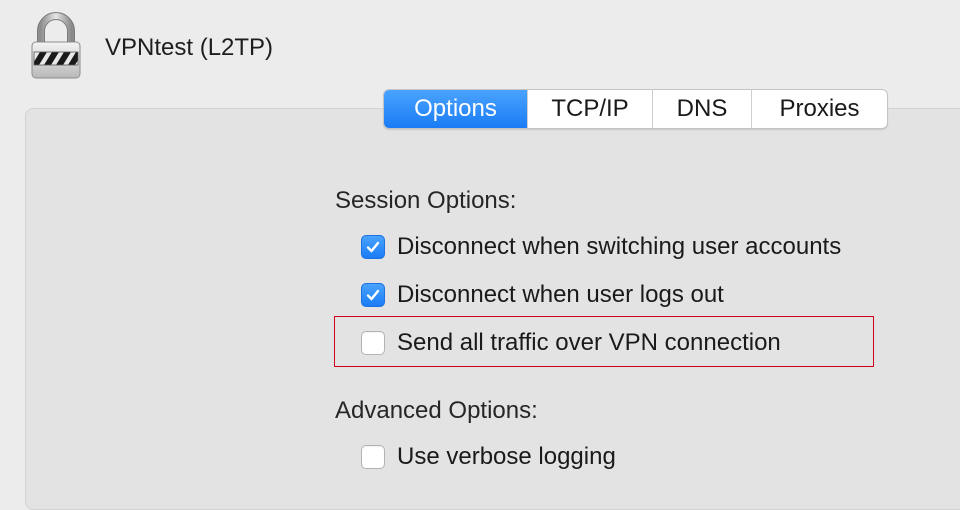 The width and height of the screenshot is (960, 510). Describe the element at coordinates (701, 109) in the screenshot. I see `tab-dns: DNS` at that location.